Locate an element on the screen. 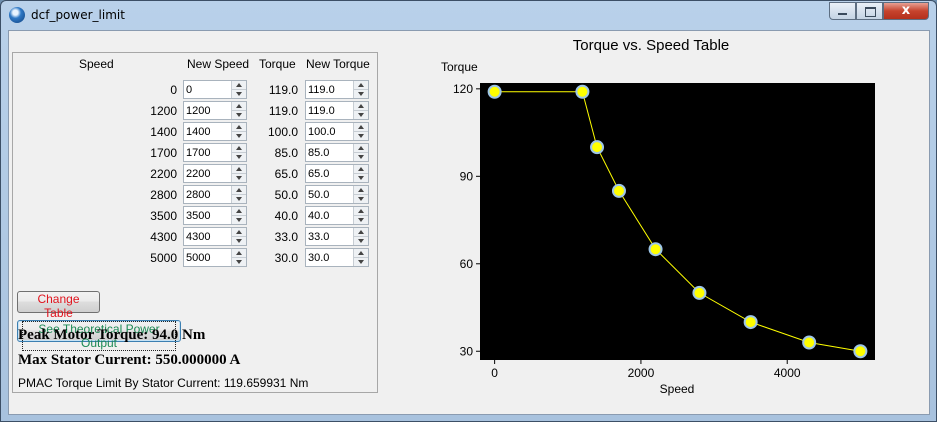 The width and height of the screenshot is (937, 422). title-bar: dcf_power_limit x is located at coordinates (468, 15).